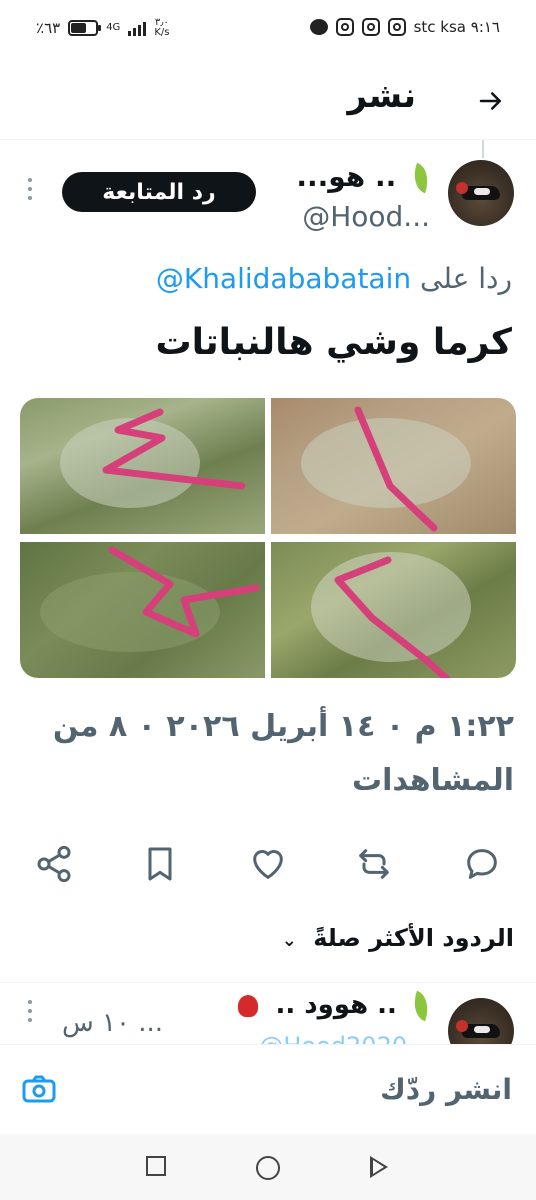 This screenshot has height=1200, width=536. What do you see at coordinates (137, 28) in the screenshot?
I see `signal-icon` at bounding box center [137, 28].